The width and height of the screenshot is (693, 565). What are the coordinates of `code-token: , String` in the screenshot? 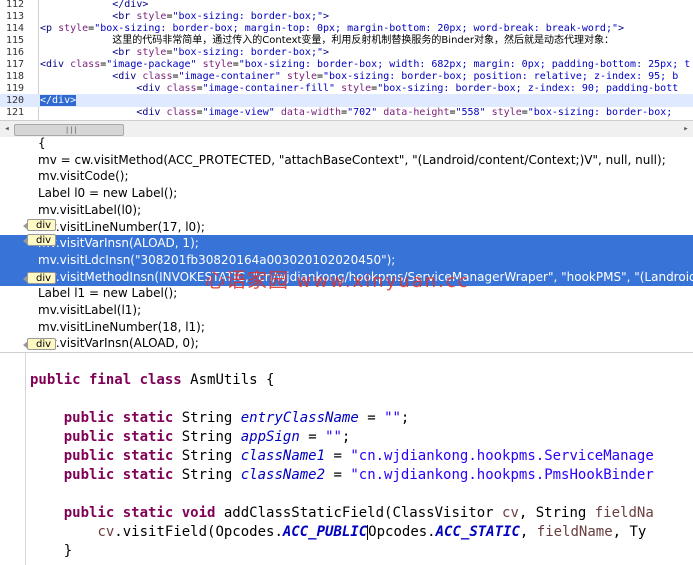 It's located at (556, 513).